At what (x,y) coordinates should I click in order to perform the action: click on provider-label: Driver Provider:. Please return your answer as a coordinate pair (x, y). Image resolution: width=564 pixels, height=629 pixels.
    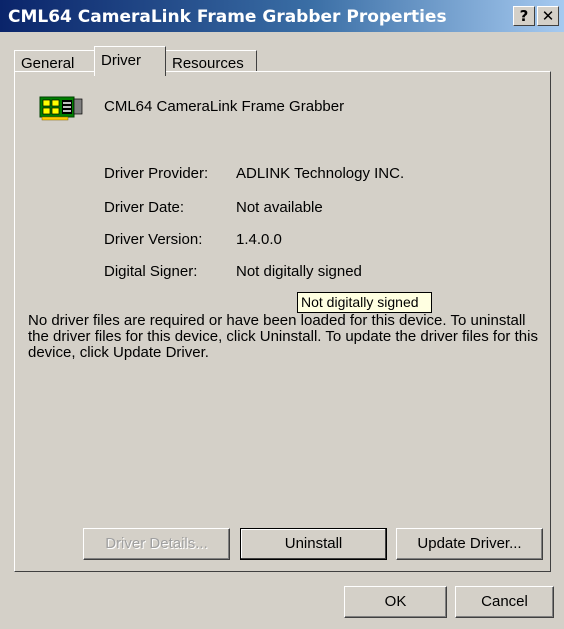
    Looking at the image, I should click on (156, 173).